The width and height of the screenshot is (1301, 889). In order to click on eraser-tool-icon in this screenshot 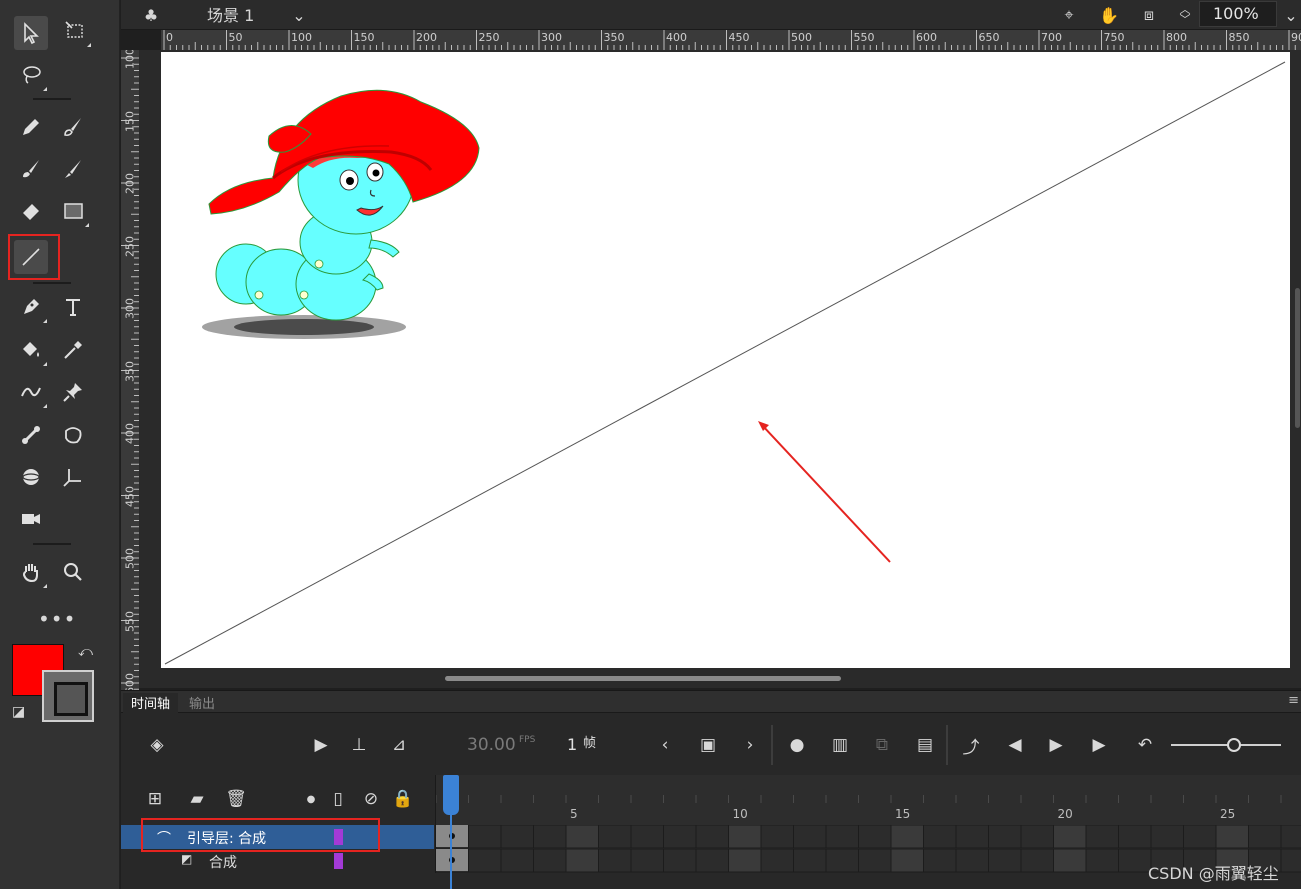, I will do `click(31, 211)`.